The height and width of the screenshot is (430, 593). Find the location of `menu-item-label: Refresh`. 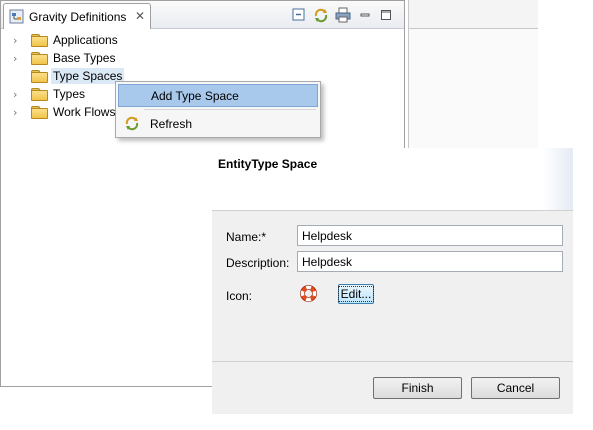

menu-item-label: Refresh is located at coordinates (171, 123).